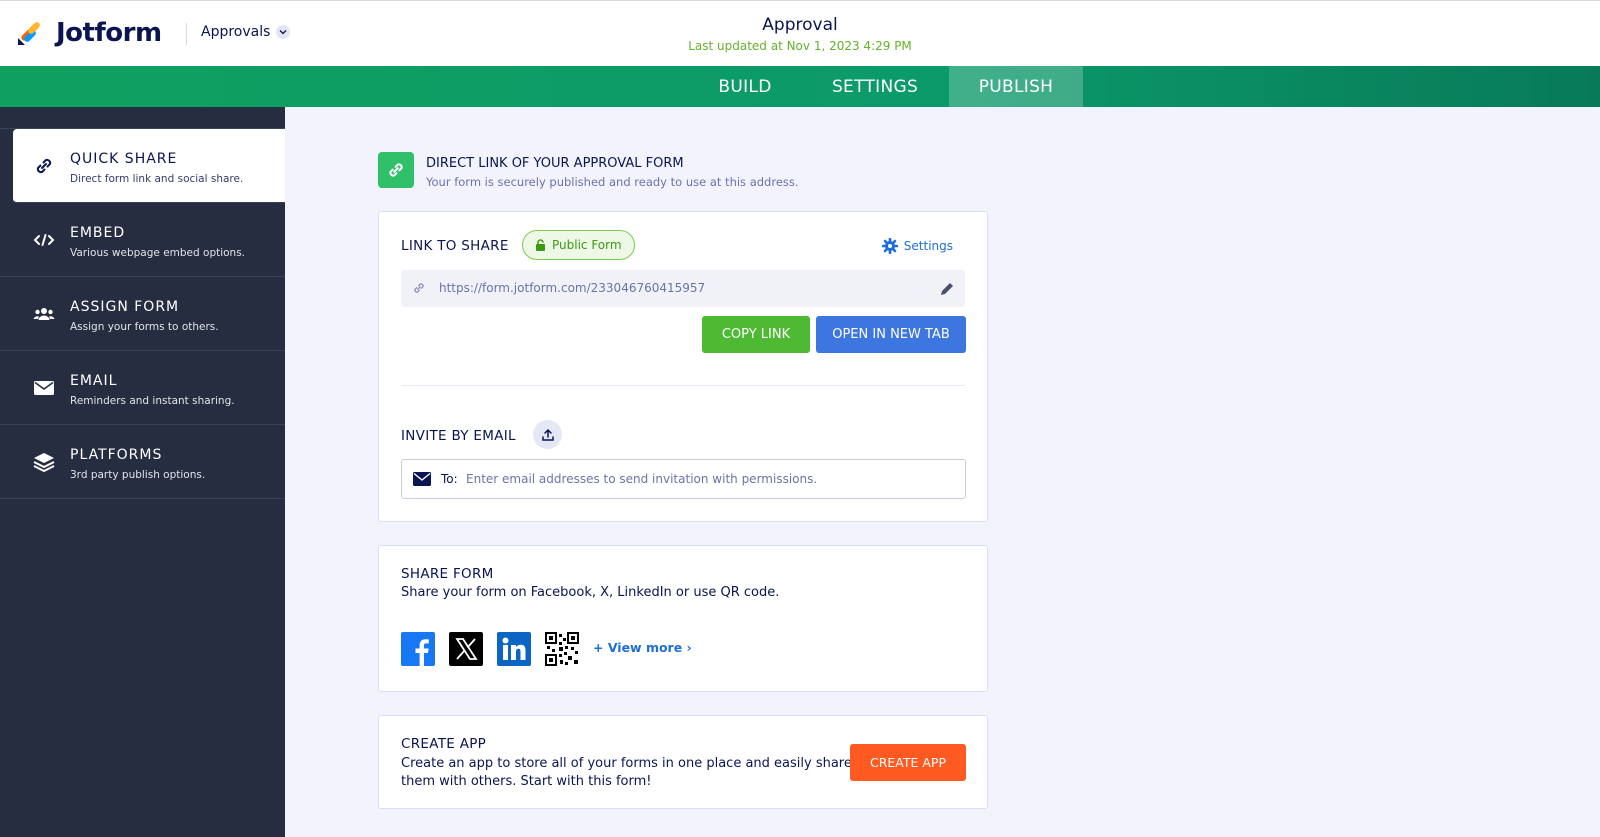  What do you see at coordinates (138, 475) in the screenshot?
I see `sidebar-item-desc: 3rd party publish options.` at bounding box center [138, 475].